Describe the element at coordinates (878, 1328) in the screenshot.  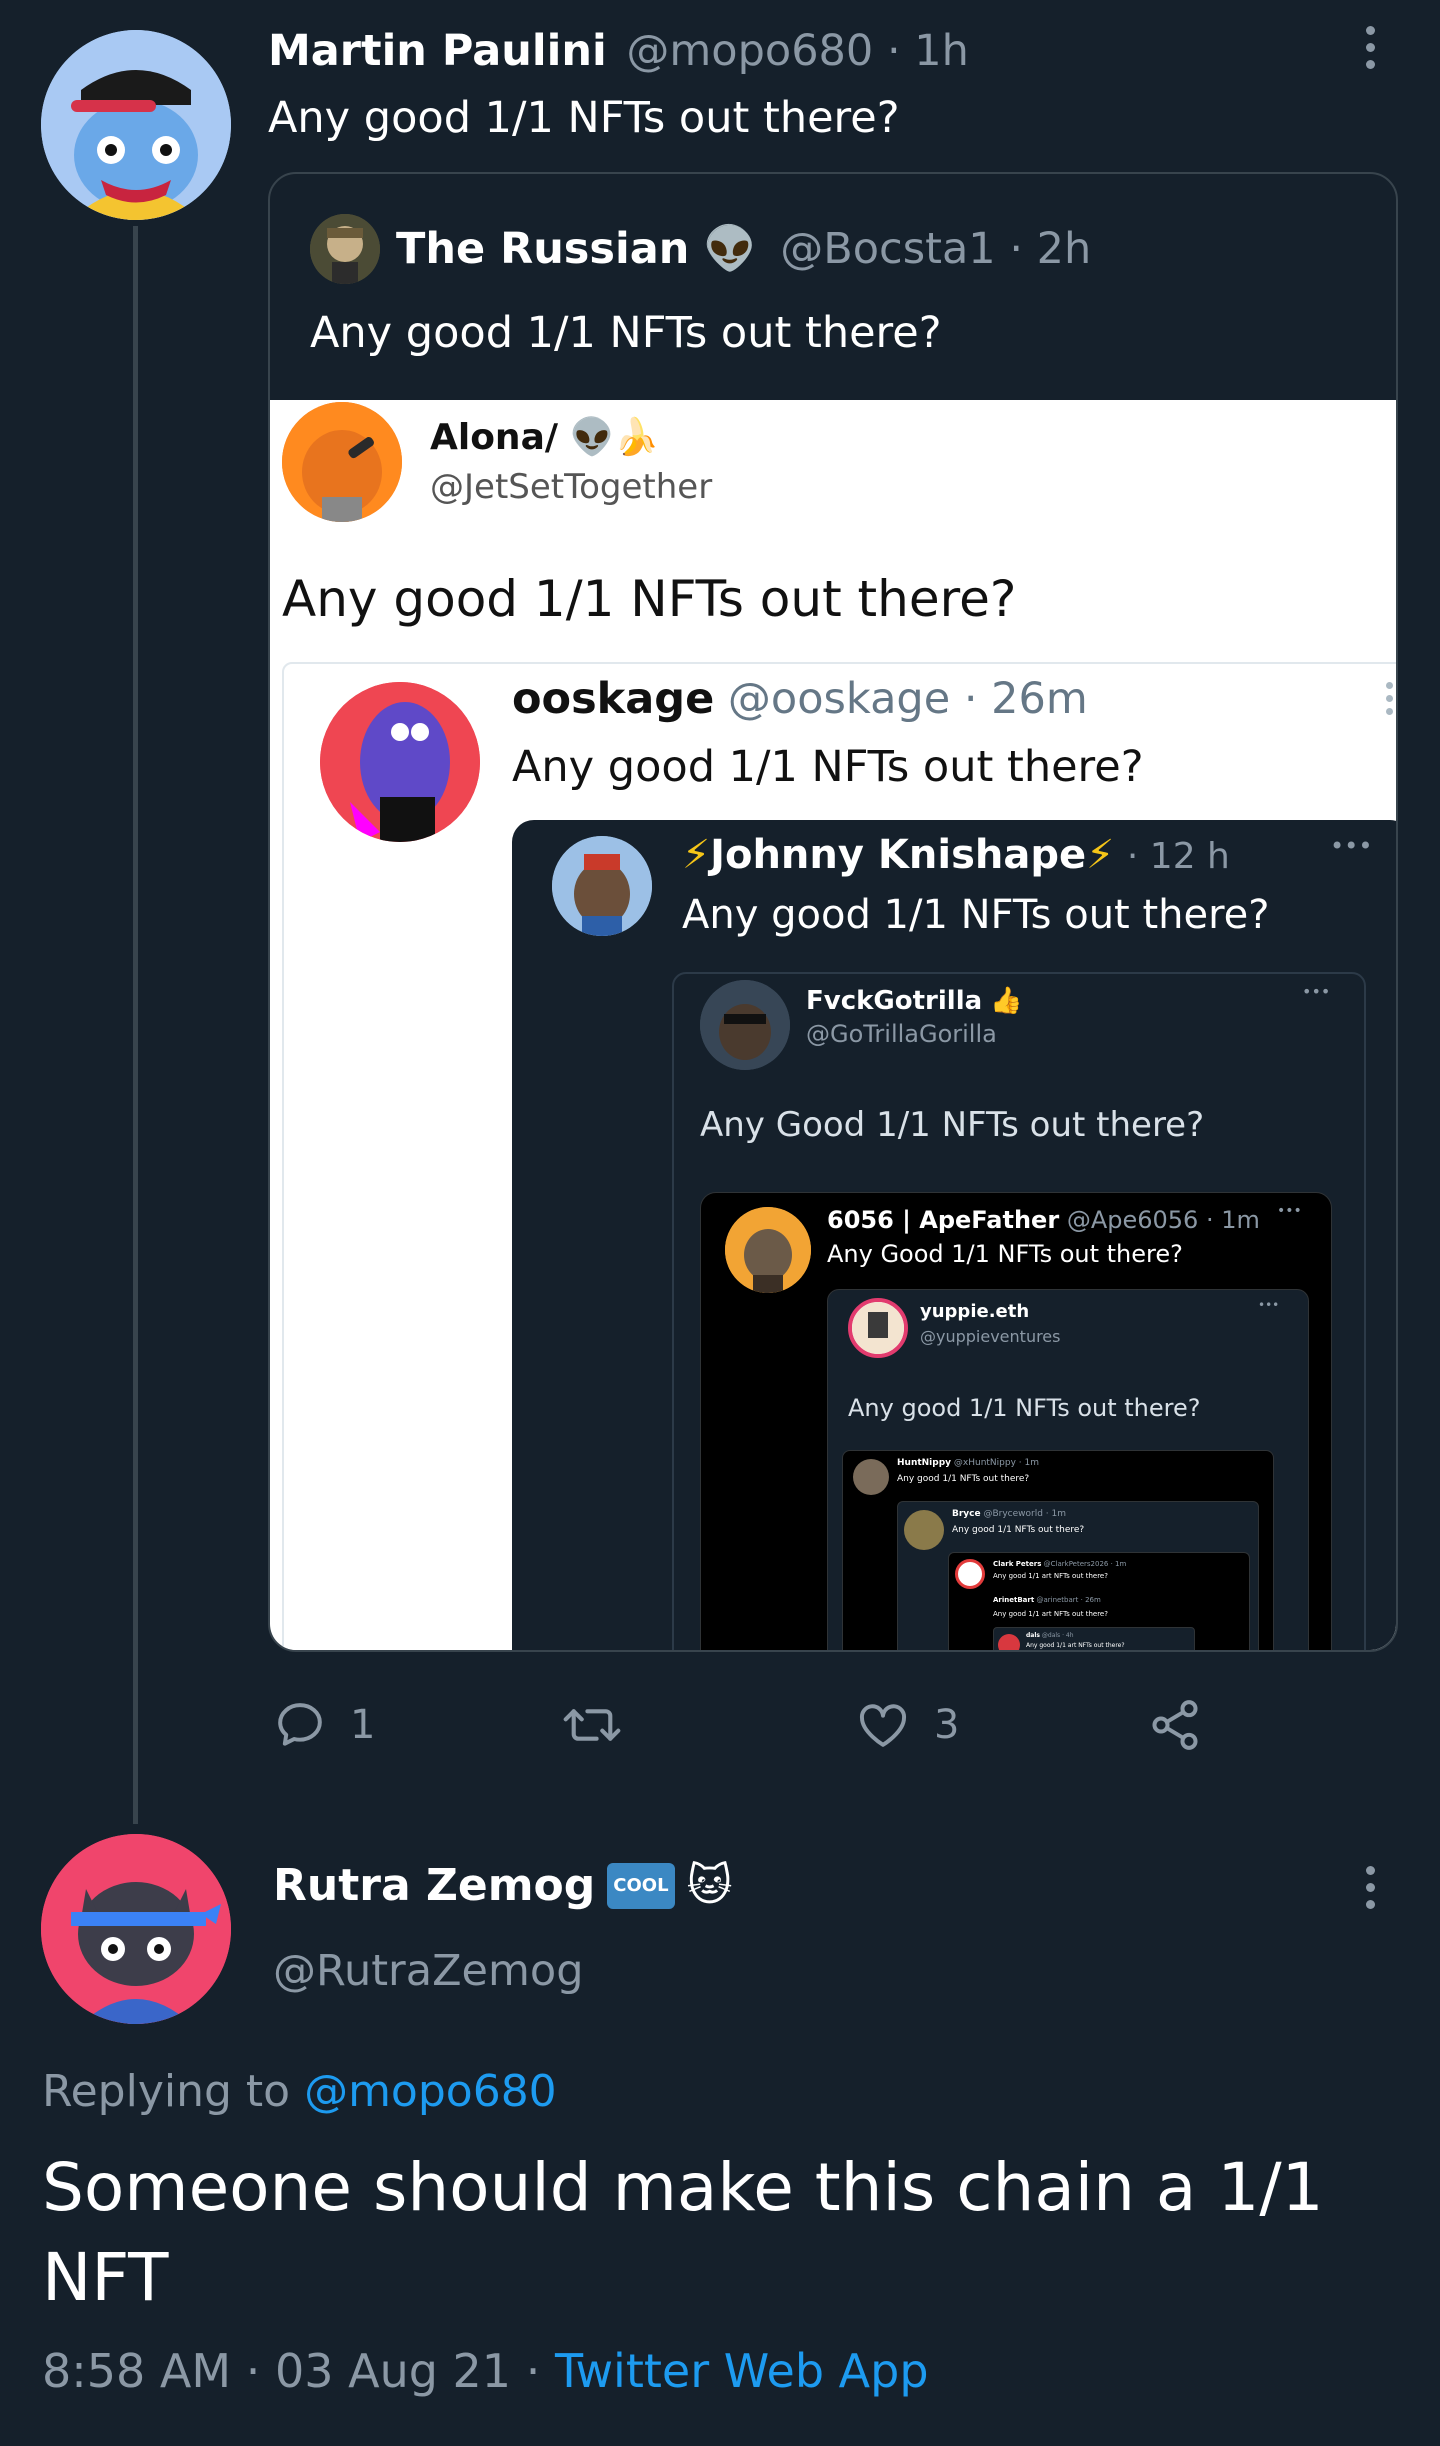
I see `yuppie-avatar` at that location.